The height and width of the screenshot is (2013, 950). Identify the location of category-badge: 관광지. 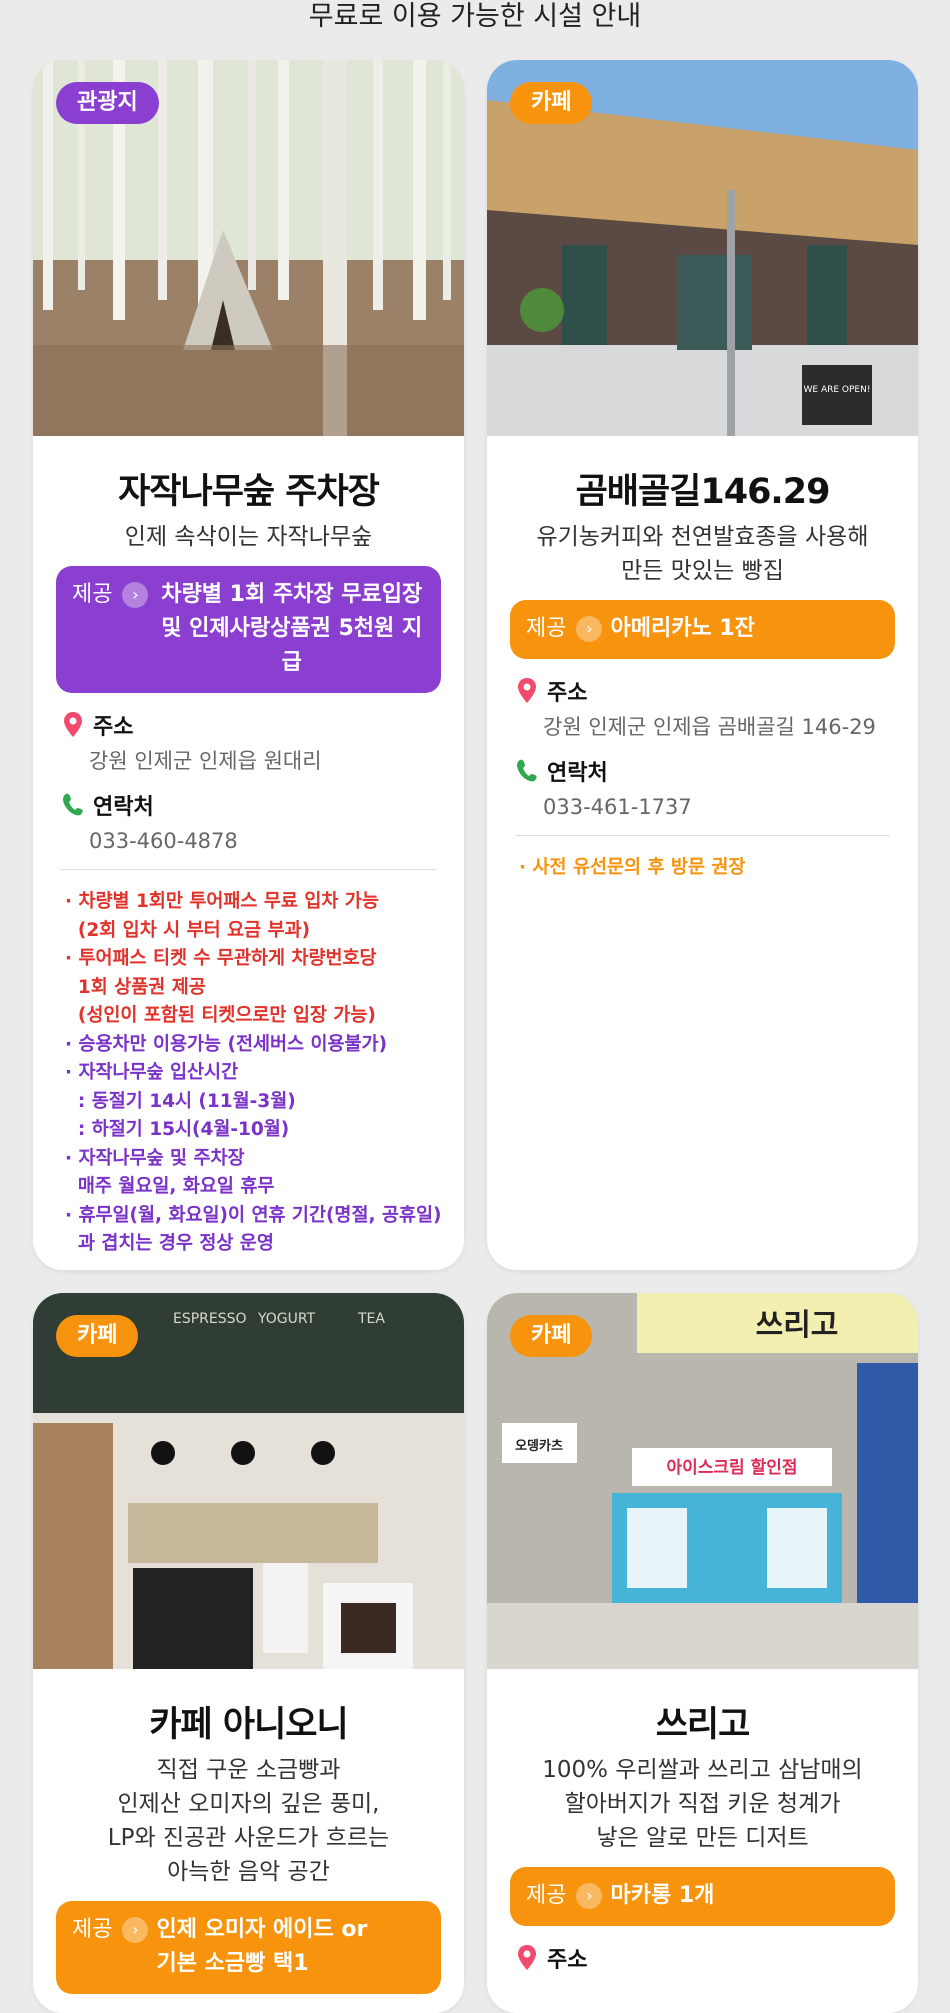
(107, 103).